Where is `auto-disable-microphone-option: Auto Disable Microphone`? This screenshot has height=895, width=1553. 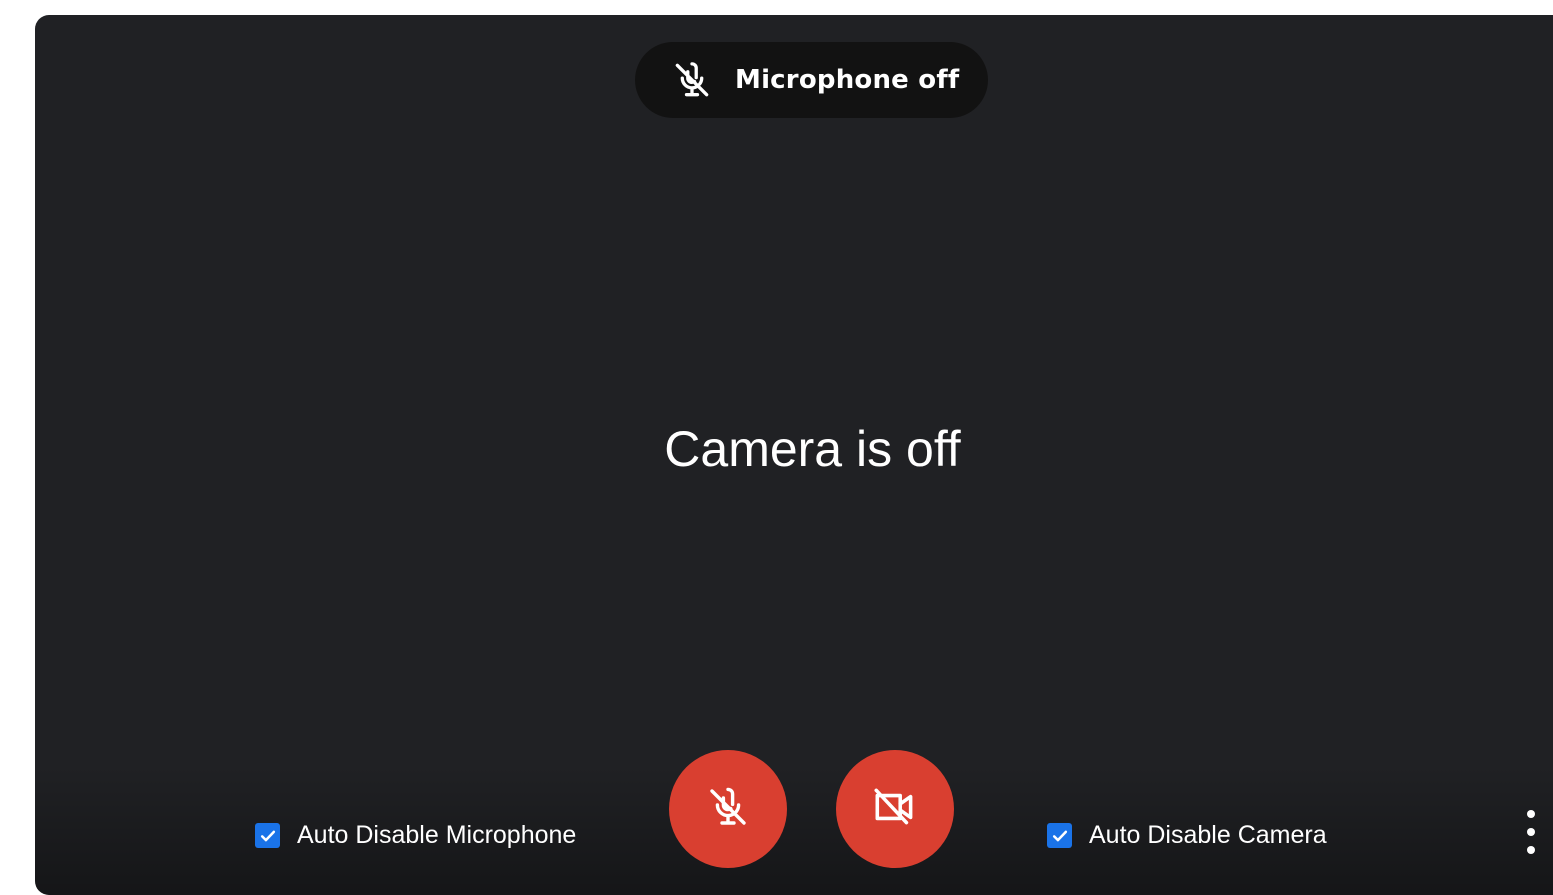 auto-disable-microphone-option: Auto Disable Microphone is located at coordinates (415, 835).